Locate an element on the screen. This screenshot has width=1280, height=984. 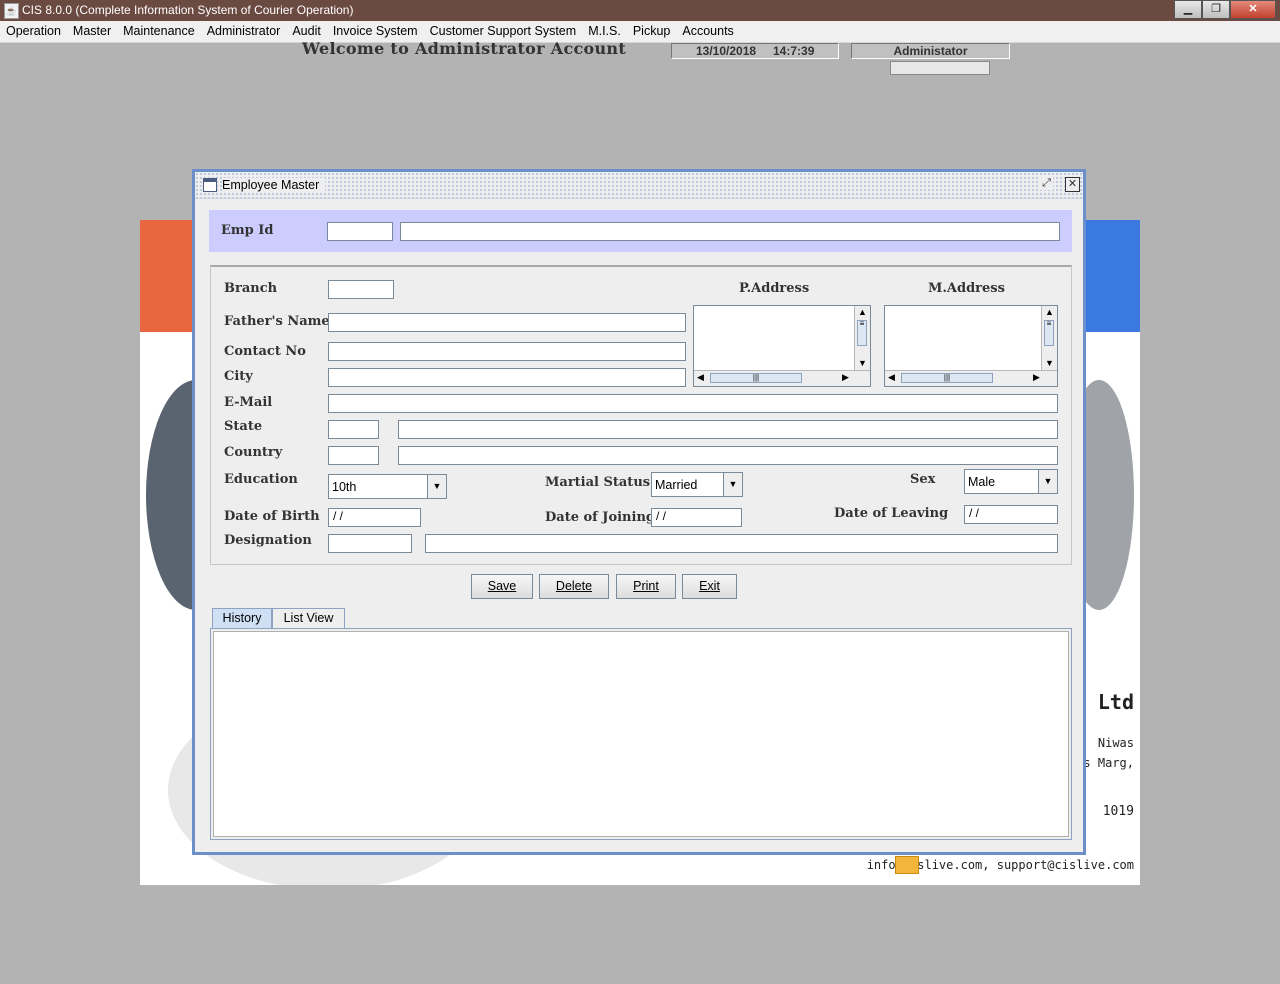
email-label: E-Mail is located at coordinates (248, 402).